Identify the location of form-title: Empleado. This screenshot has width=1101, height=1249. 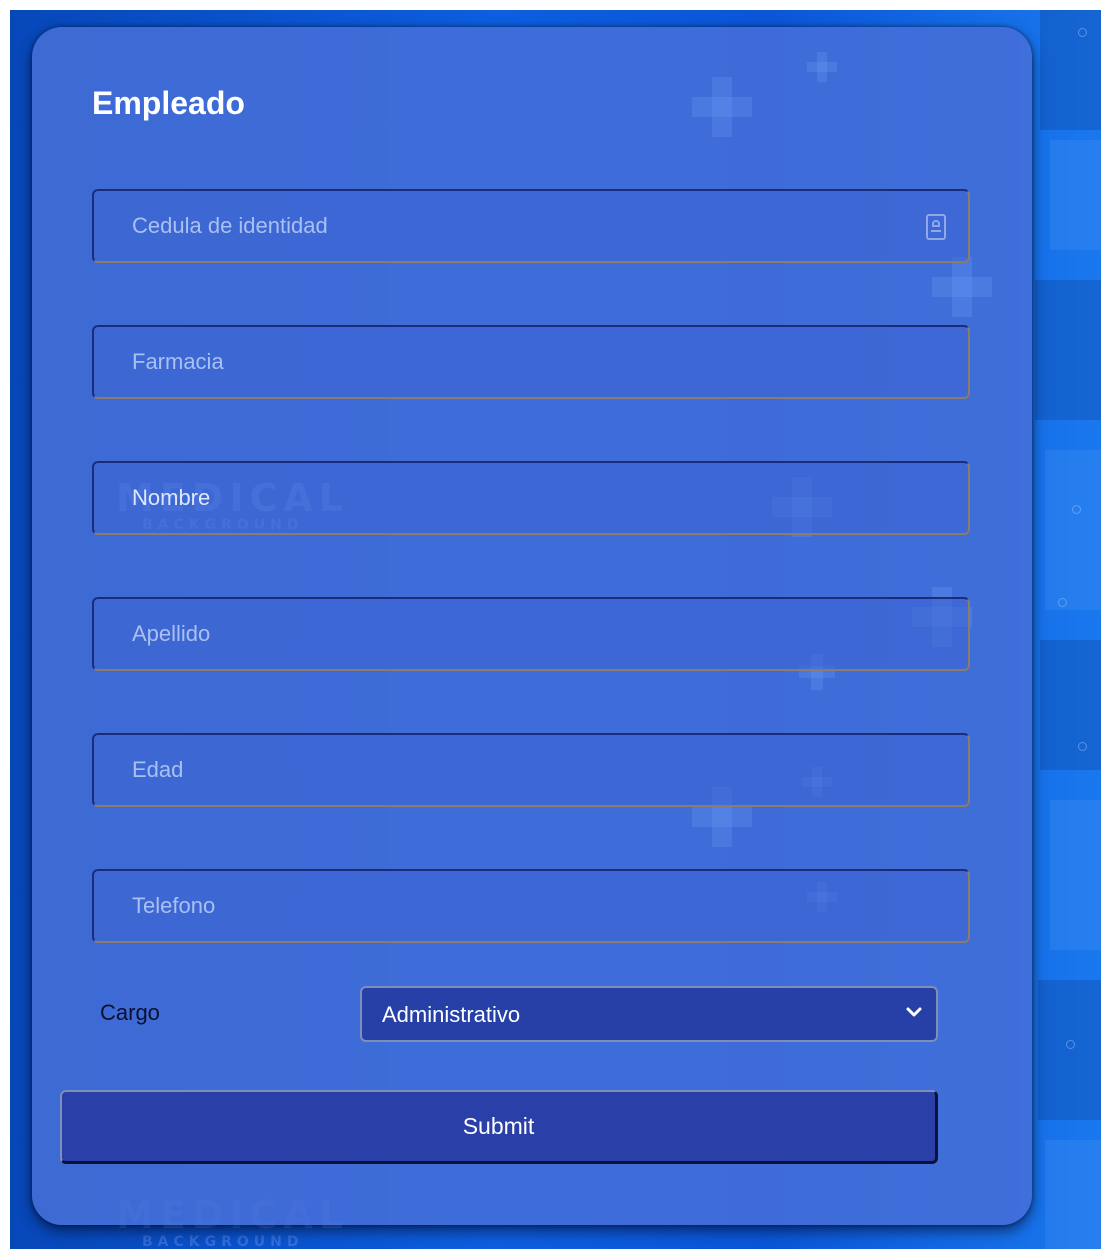
(168, 103).